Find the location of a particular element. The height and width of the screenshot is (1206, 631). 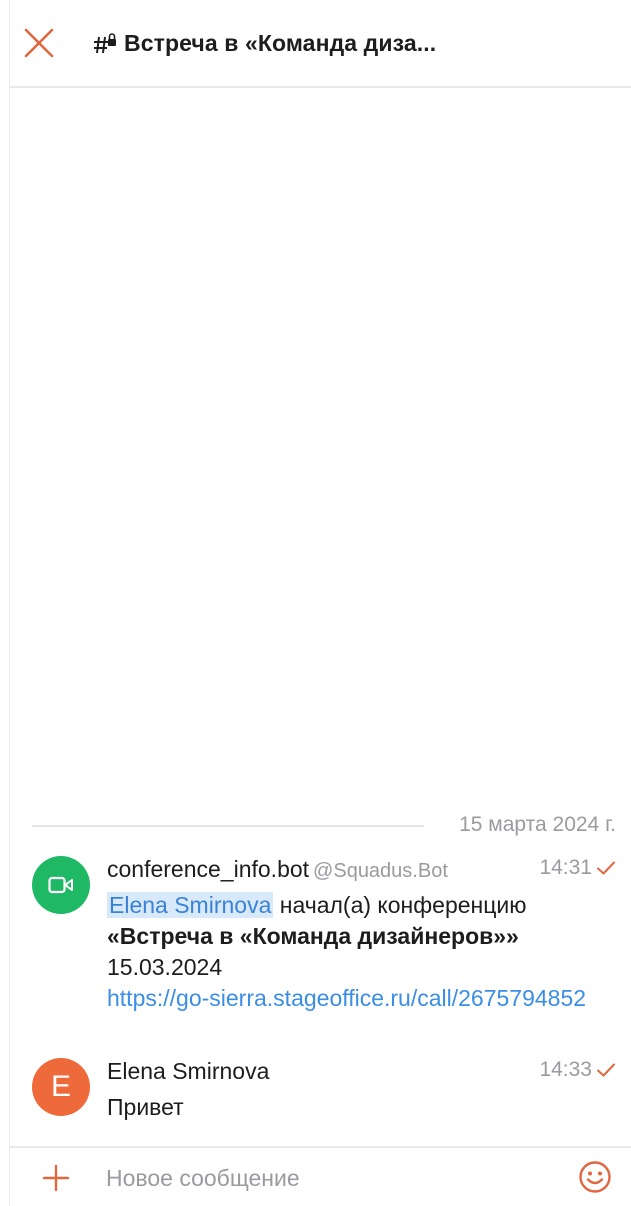

message-body: Elena Smirnova 14:33 Привет is located at coordinates (364, 1090).